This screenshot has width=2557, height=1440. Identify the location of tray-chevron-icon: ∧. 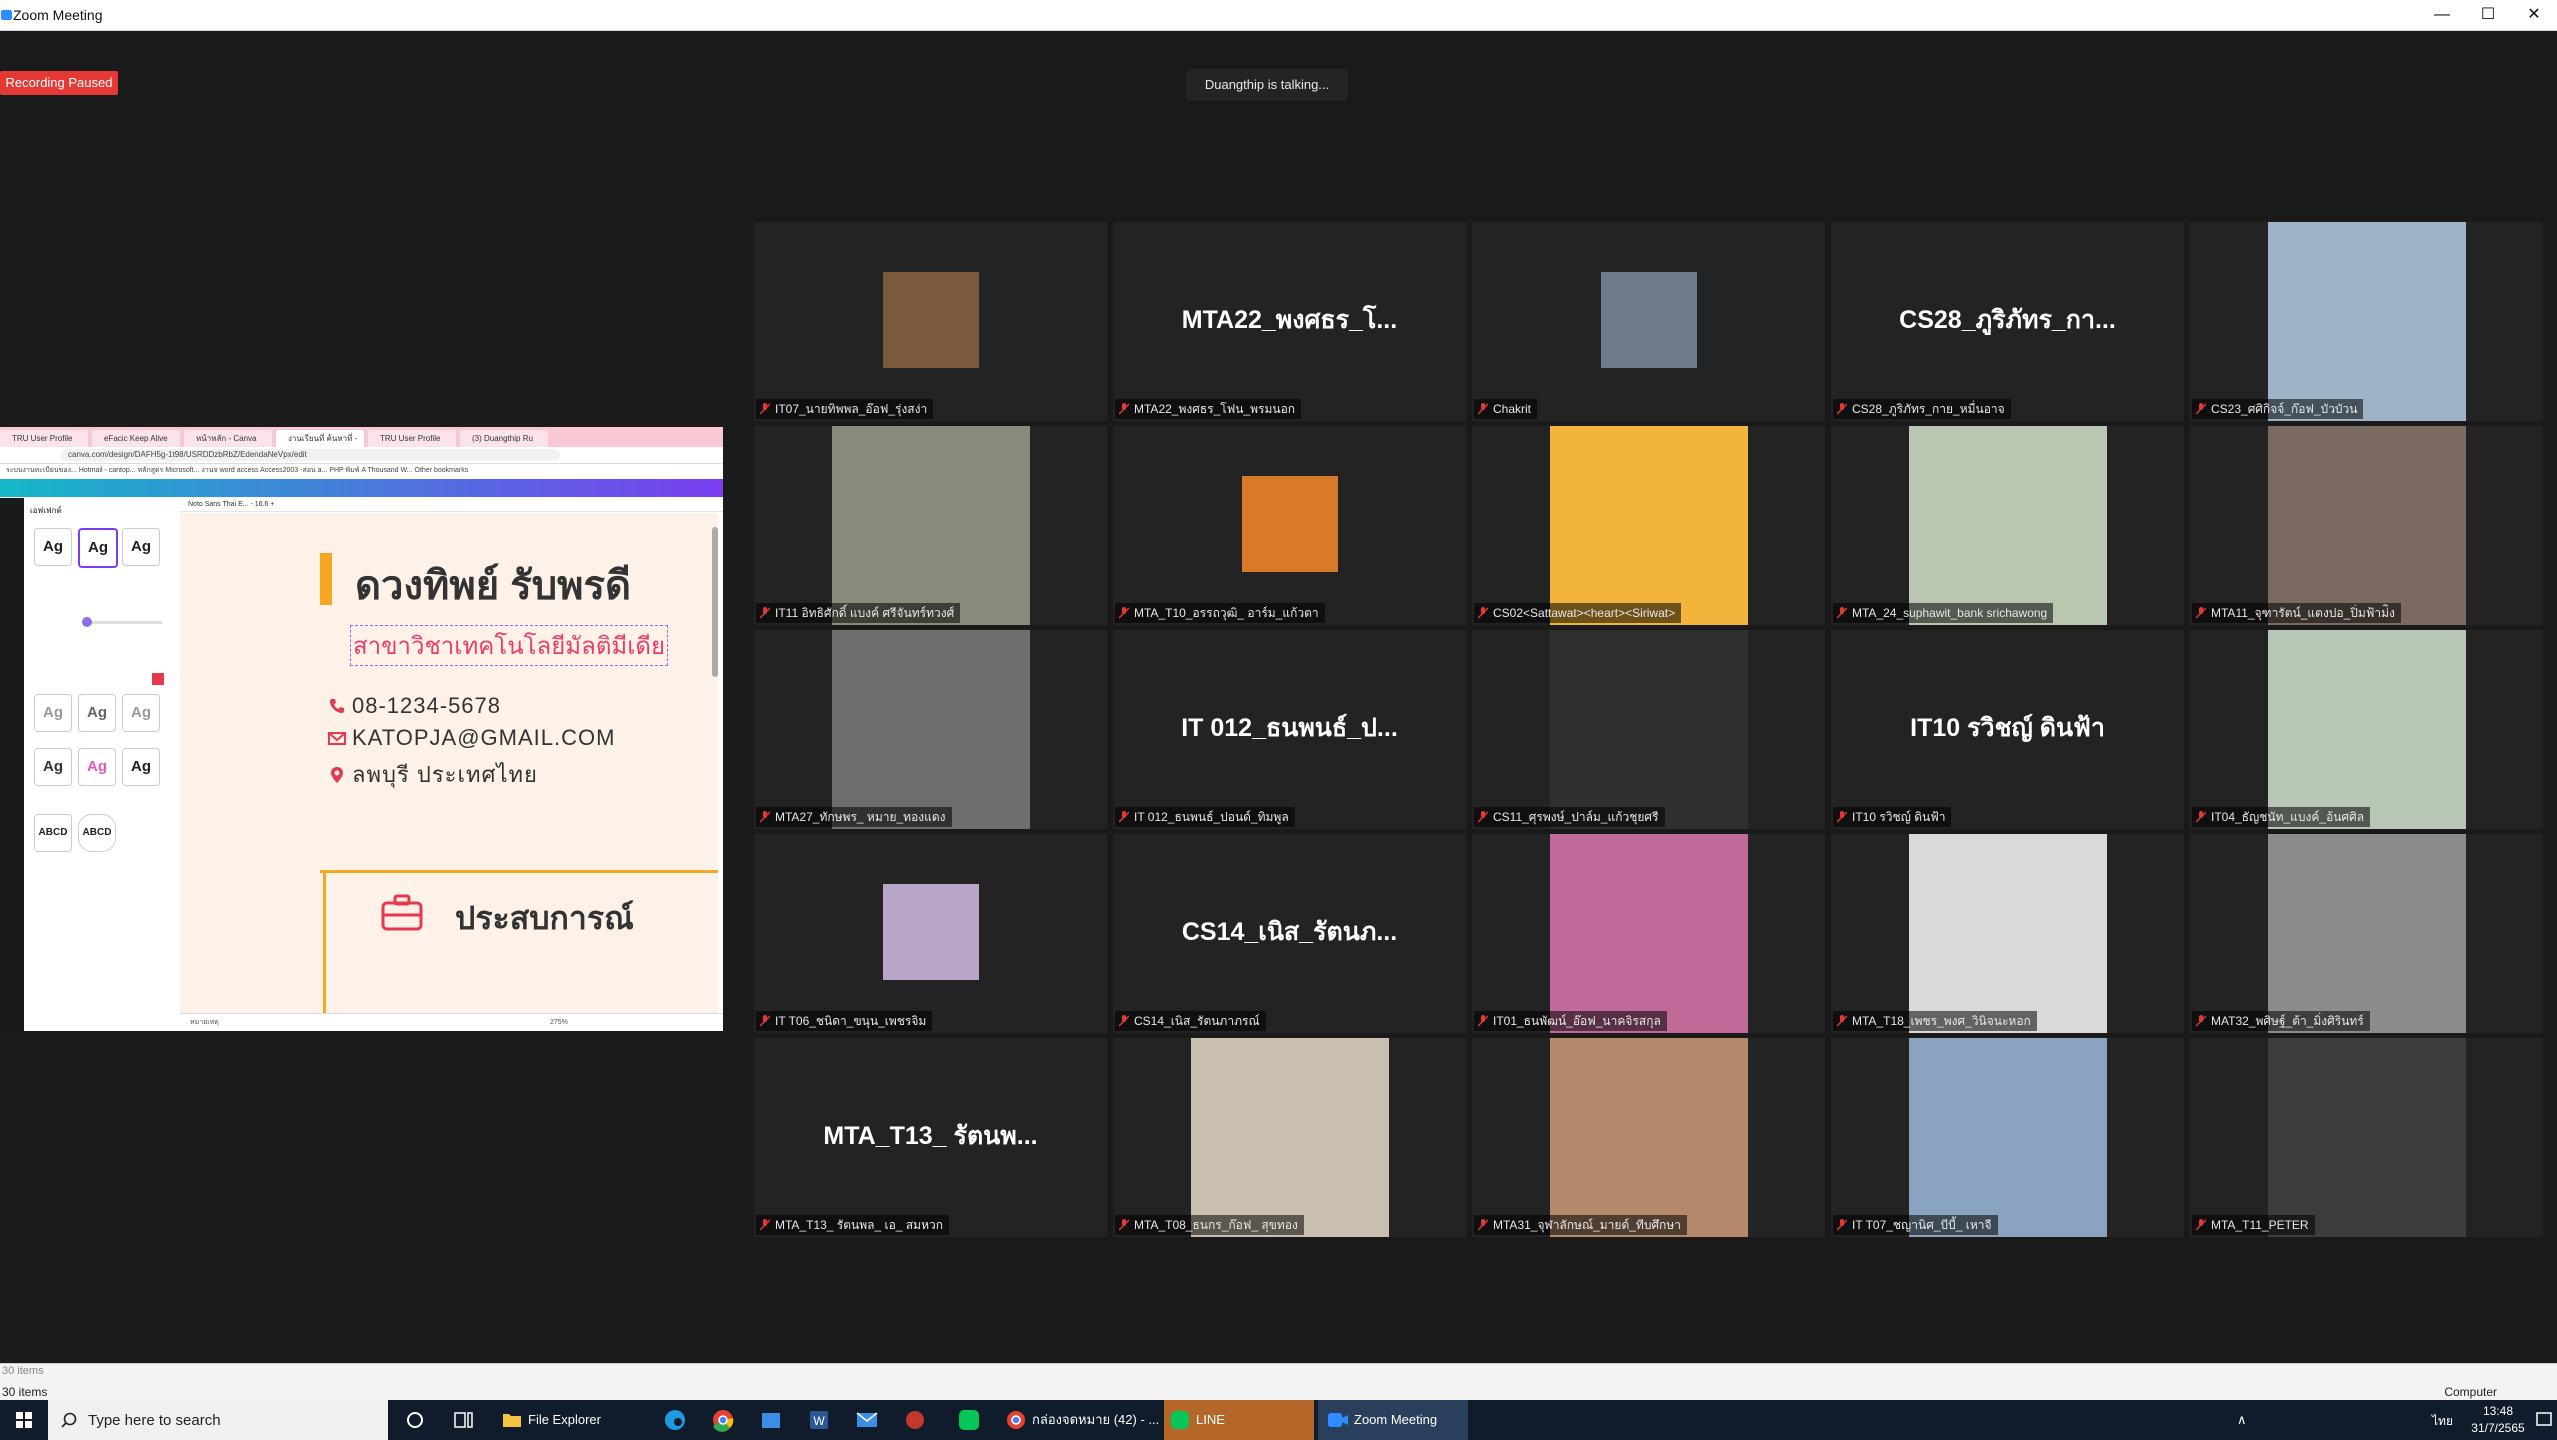
(2242, 1420).